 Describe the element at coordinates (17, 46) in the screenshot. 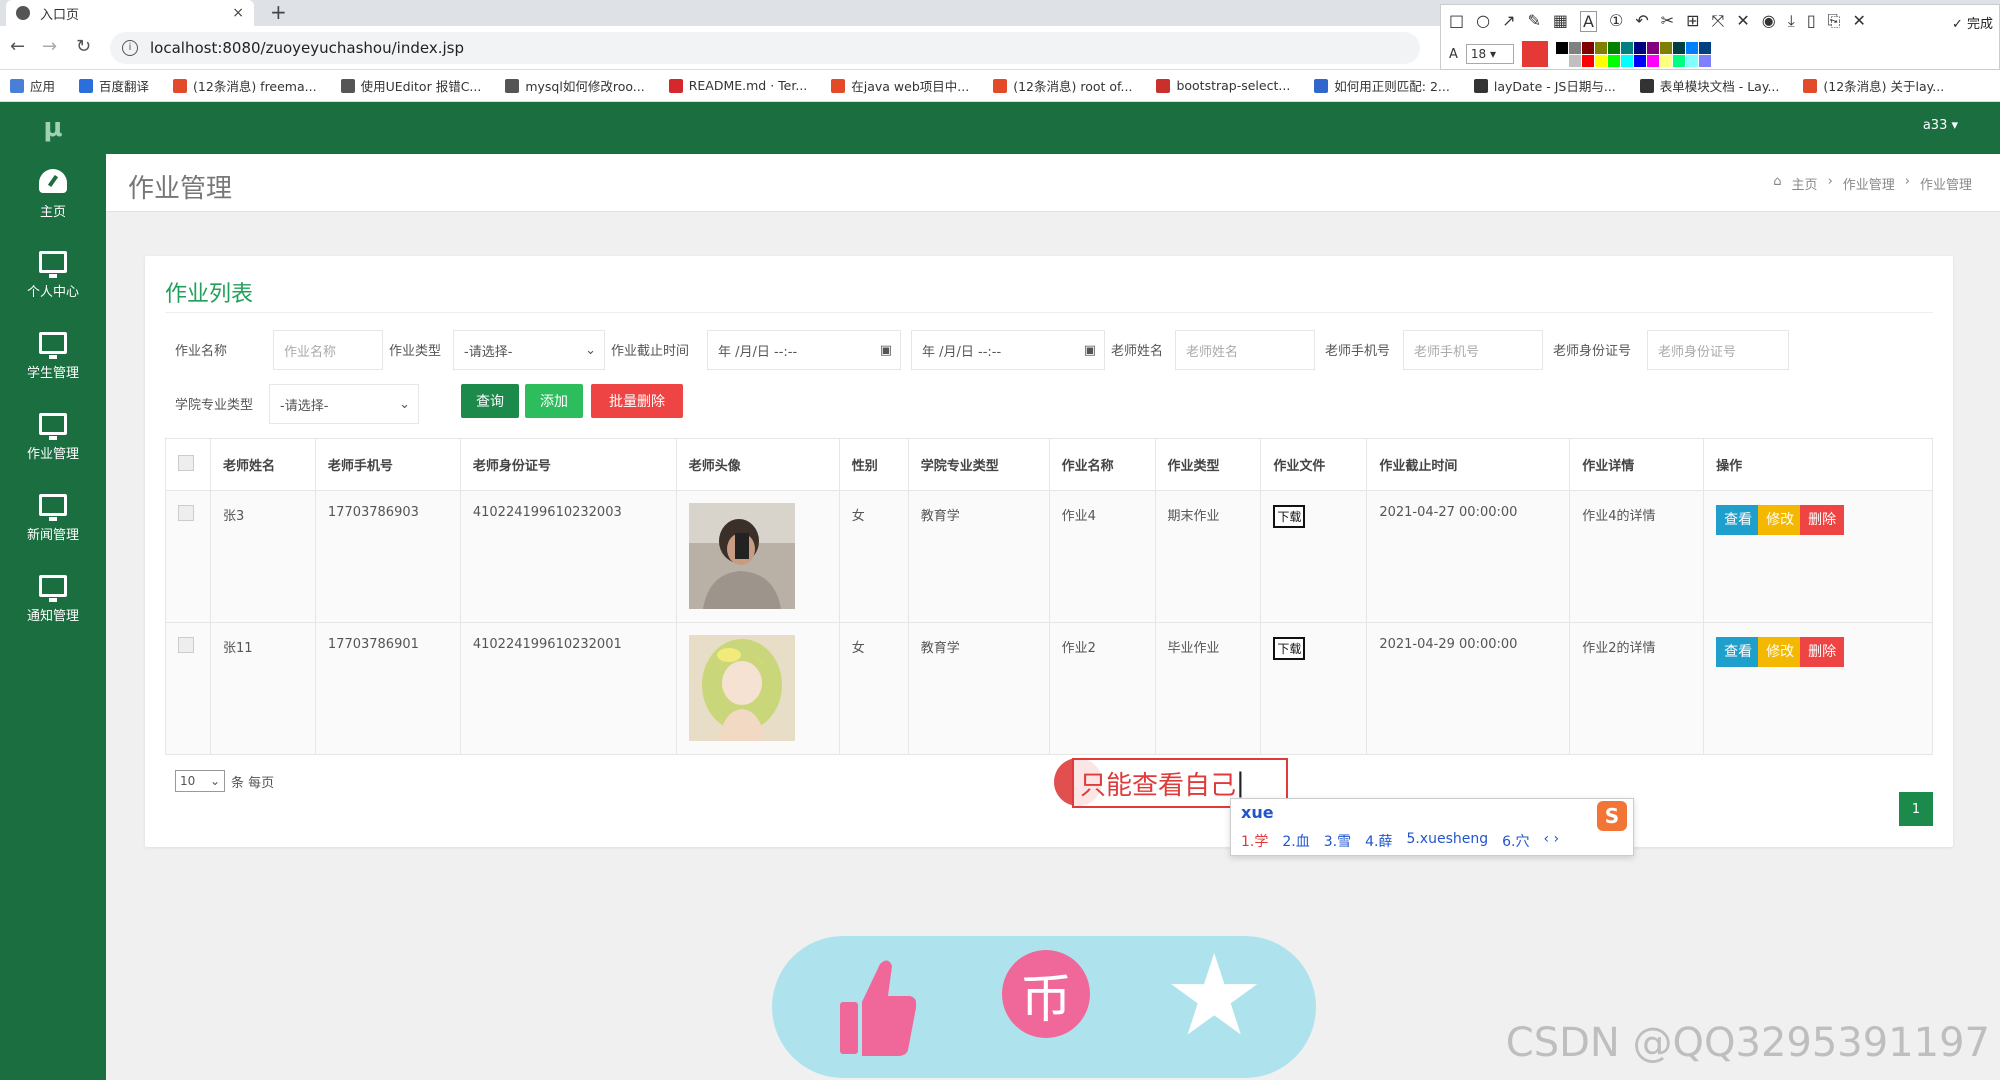

I see `back-icon: ←` at that location.